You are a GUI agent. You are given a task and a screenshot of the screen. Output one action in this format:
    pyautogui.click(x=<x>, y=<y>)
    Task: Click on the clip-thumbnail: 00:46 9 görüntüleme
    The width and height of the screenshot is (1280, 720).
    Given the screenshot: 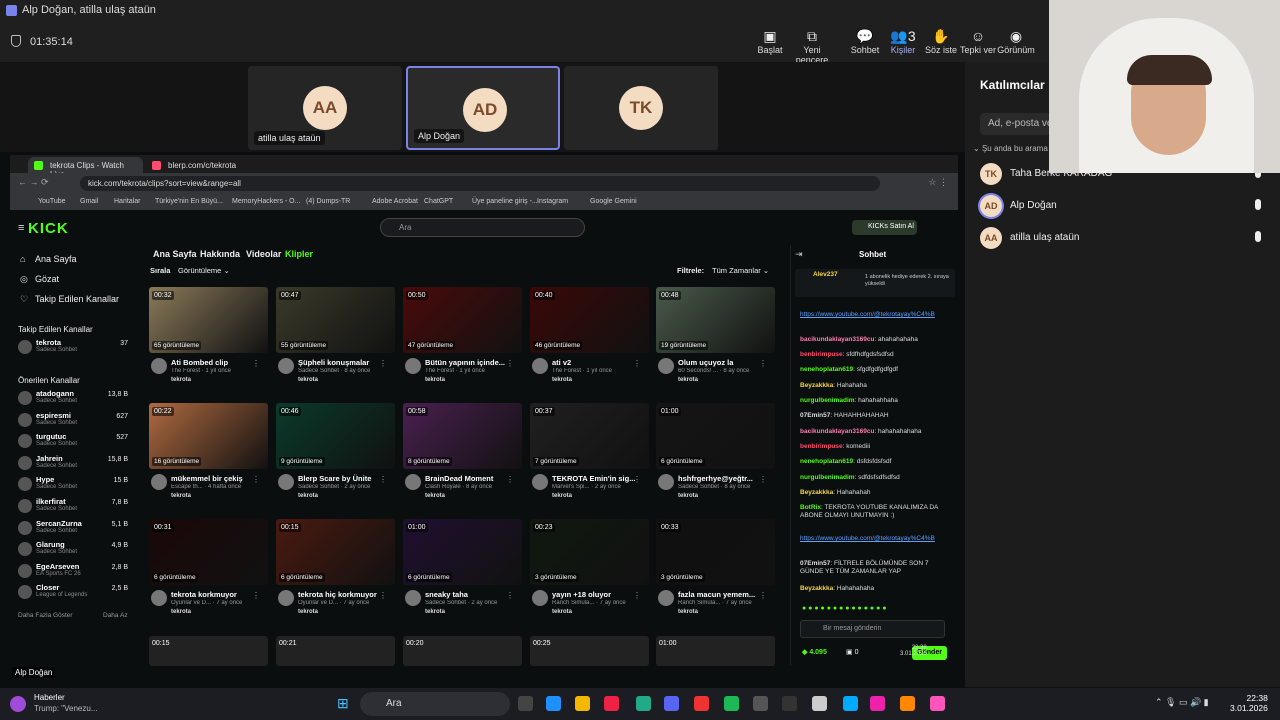 What is the action you would take?
    pyautogui.click(x=335, y=436)
    